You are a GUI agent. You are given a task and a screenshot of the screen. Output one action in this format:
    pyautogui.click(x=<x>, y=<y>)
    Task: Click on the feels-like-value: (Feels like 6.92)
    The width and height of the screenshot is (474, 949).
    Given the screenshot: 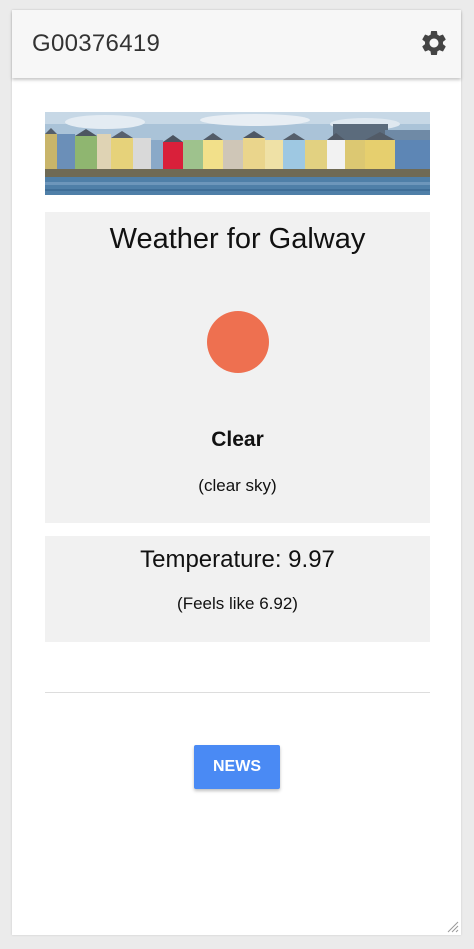 What is the action you would take?
    pyautogui.click(x=237, y=603)
    